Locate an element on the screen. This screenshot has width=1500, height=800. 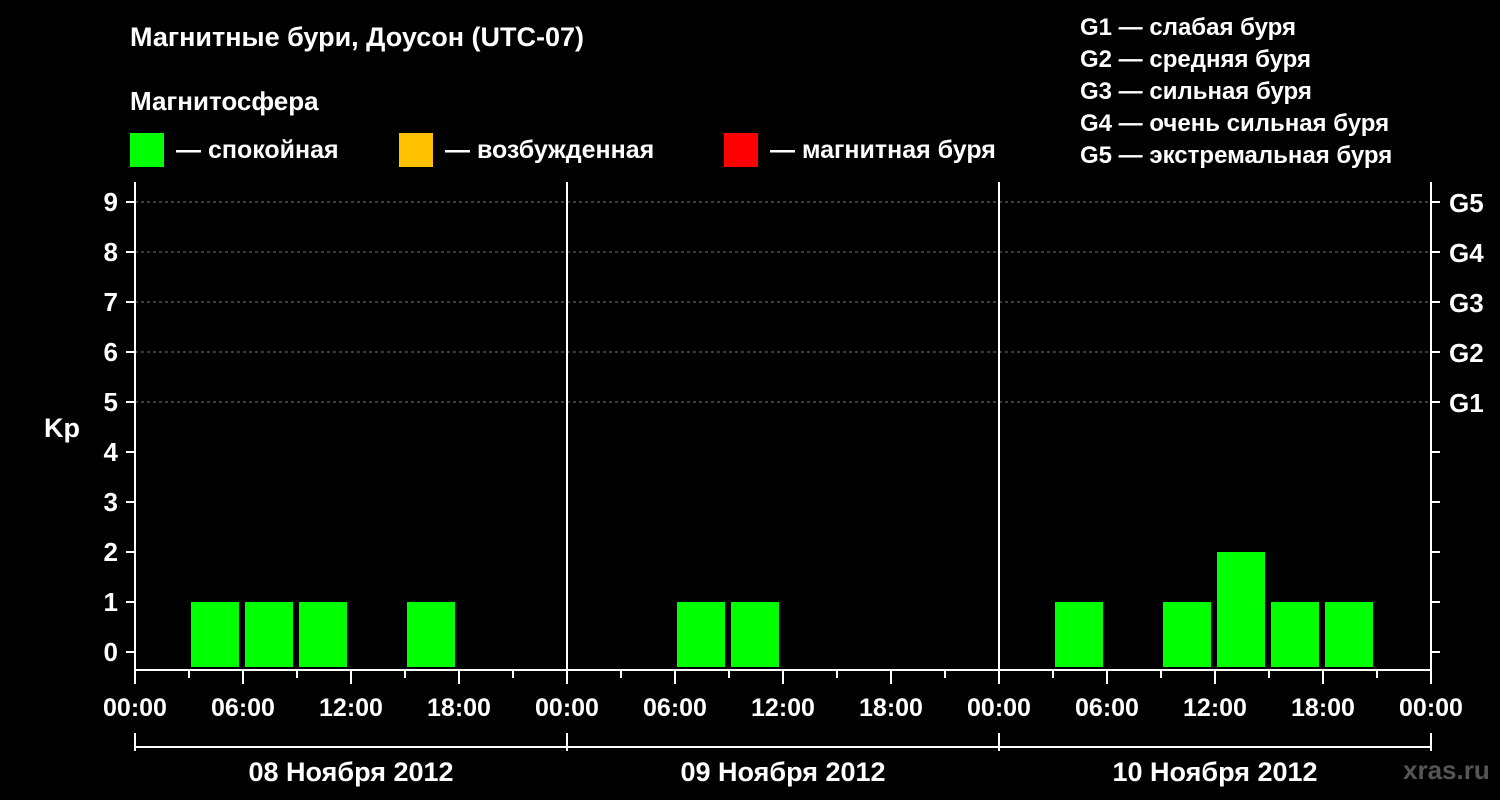
day-label: 08 Ноября 2012 is located at coordinates (350, 772).